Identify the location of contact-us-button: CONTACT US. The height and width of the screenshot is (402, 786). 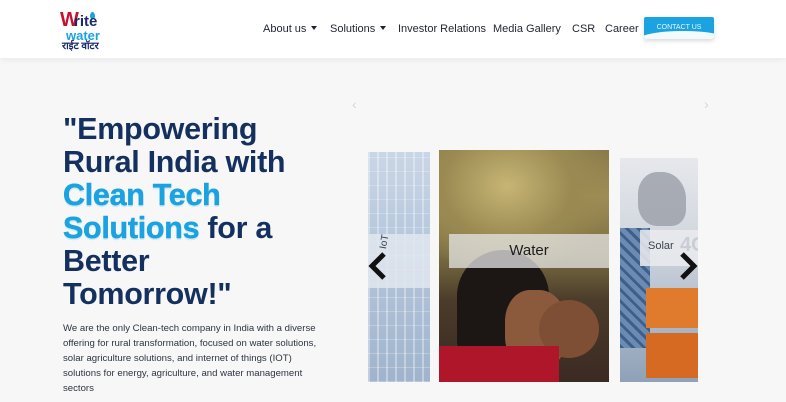
(679, 28).